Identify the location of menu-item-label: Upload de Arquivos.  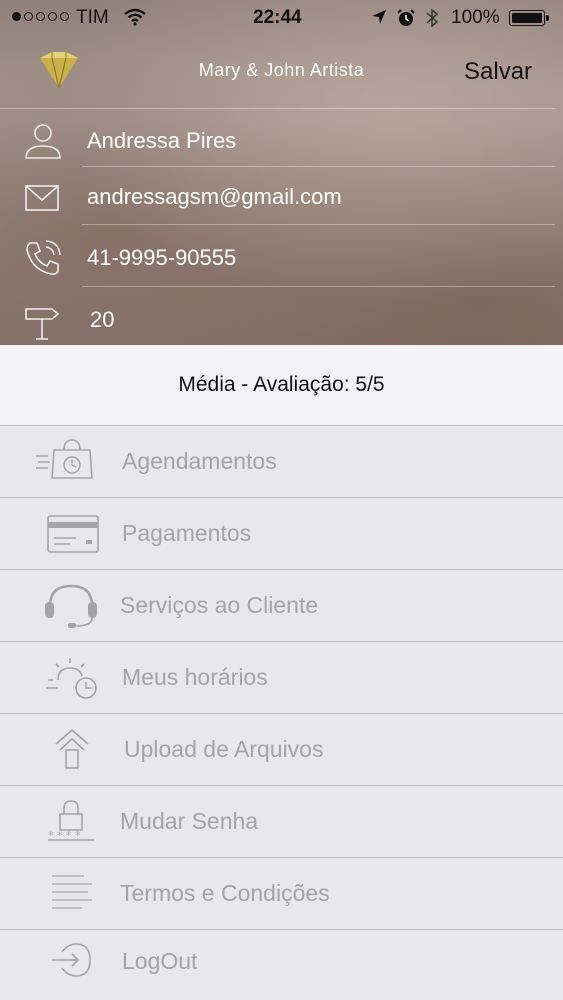
(224, 749).